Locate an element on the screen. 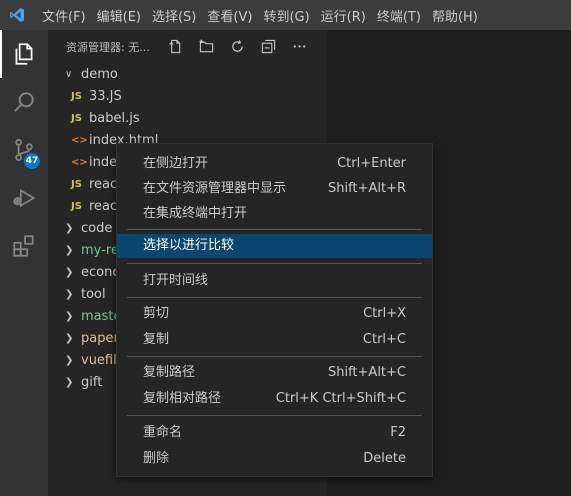  menu-item-select-for-compare: 选择以进行比较 is located at coordinates (274, 246).